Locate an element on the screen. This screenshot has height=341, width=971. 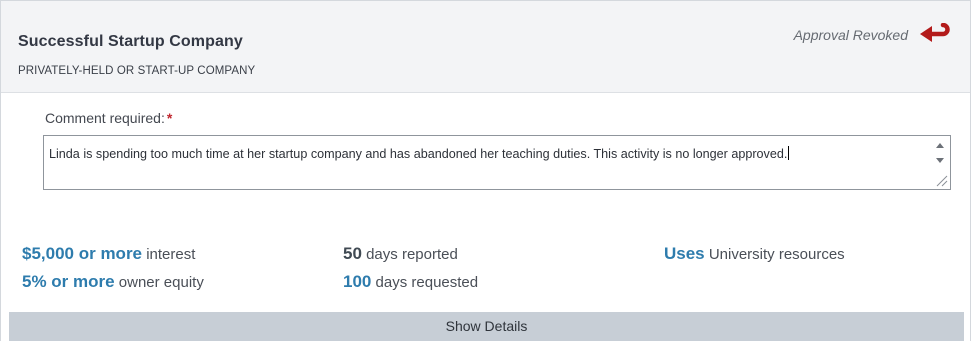
company-type: PRIVATELY-HELD OR START-UP COMPANY is located at coordinates (137, 71).